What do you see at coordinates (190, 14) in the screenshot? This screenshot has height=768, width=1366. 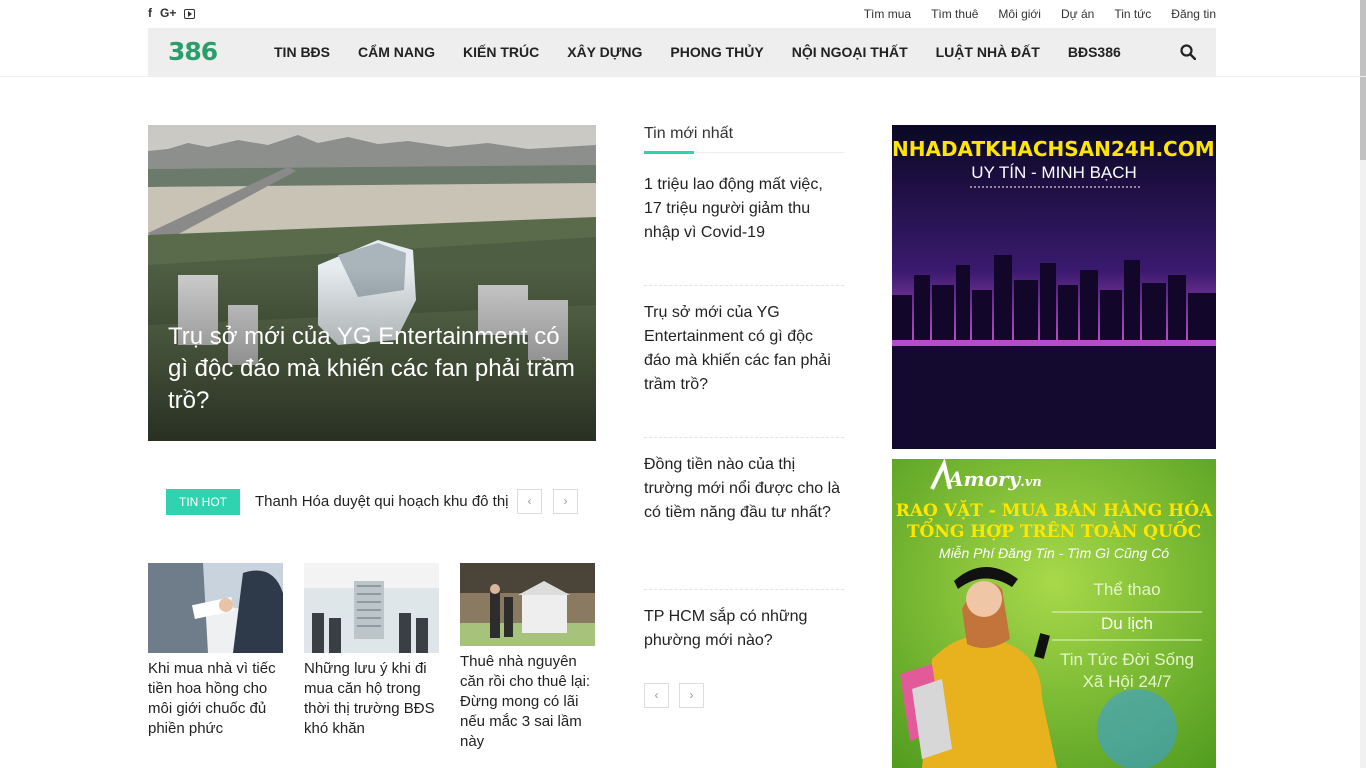 I see `youtube-icon` at bounding box center [190, 14].